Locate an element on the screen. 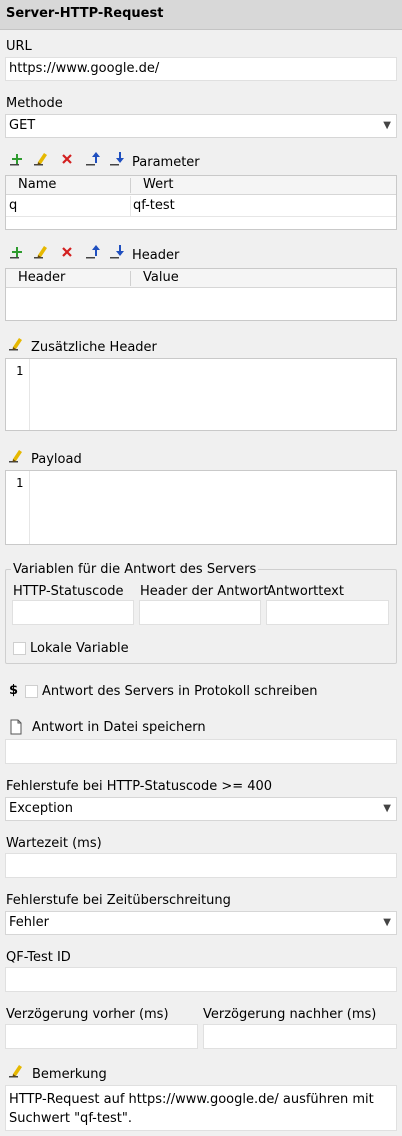 The height and width of the screenshot is (1136, 402). response-header-label: Header der Antwort is located at coordinates (204, 591).